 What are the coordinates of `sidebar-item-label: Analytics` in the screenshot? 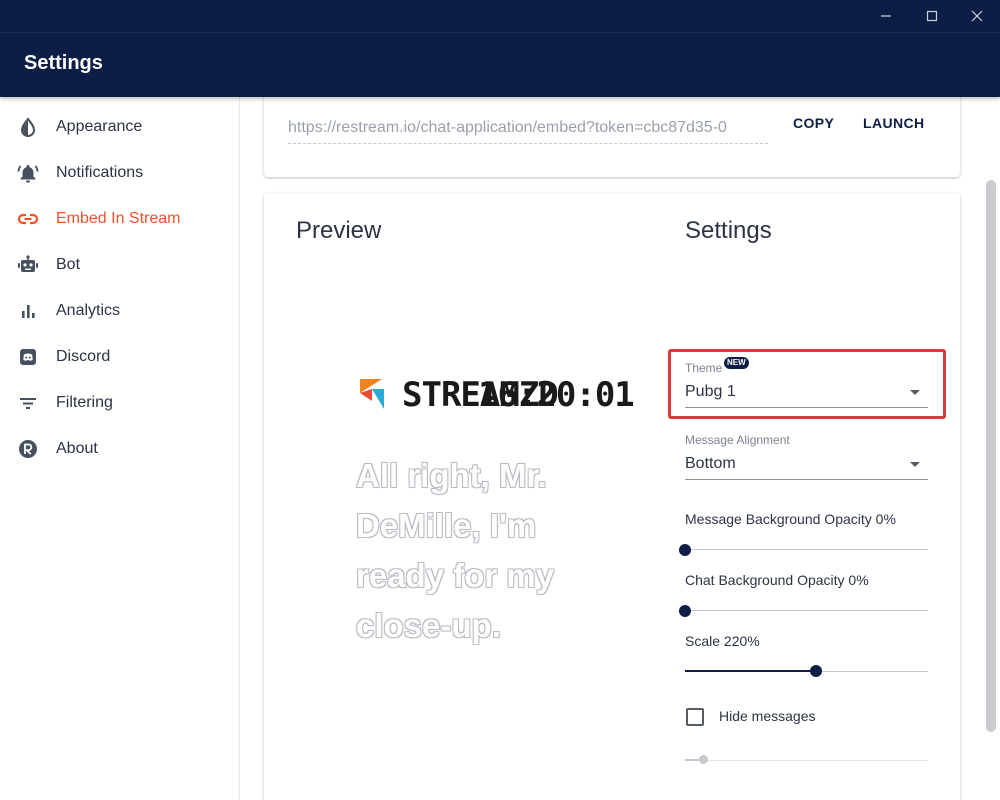 It's located at (88, 310).